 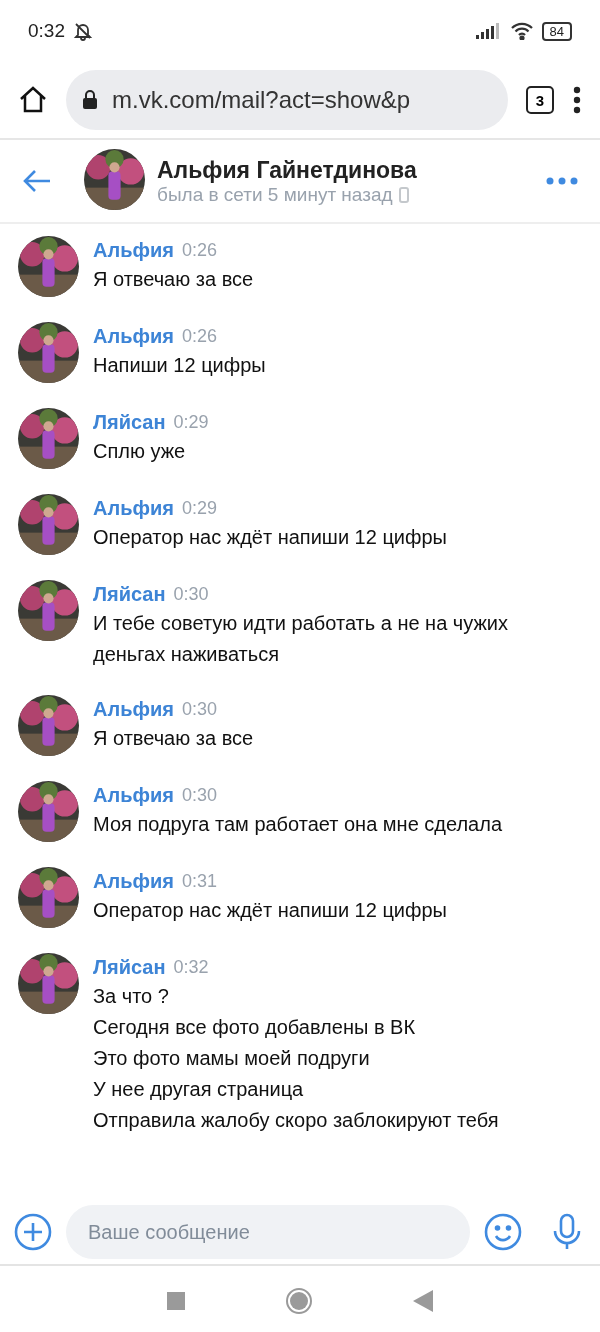 What do you see at coordinates (287, 170) in the screenshot?
I see `contact-name: Альфия Гайнетдинова` at bounding box center [287, 170].